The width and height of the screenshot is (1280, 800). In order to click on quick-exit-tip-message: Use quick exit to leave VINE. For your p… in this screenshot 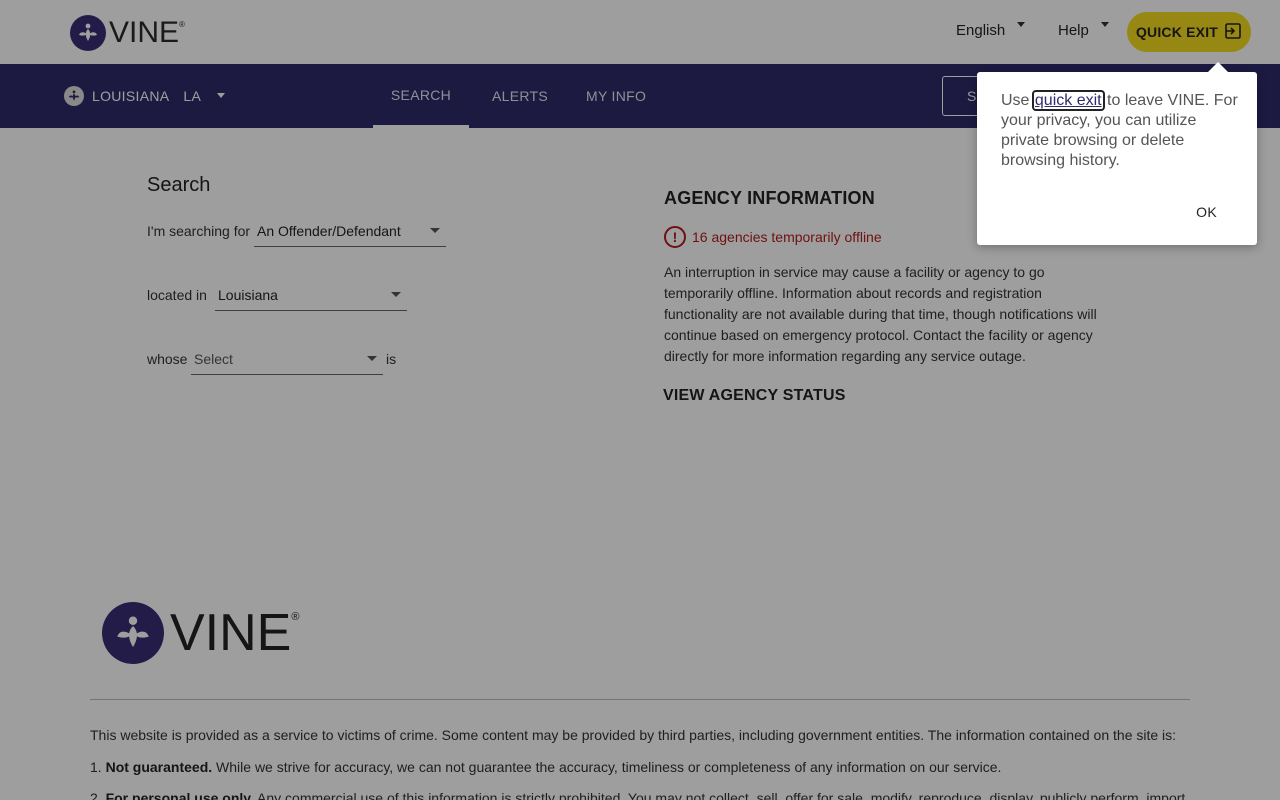, I will do `click(1119, 129)`.